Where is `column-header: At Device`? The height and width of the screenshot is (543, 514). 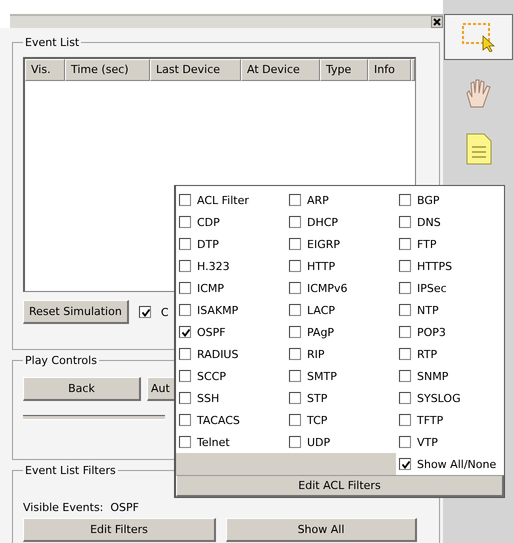 column-header: At Device is located at coordinates (280, 70).